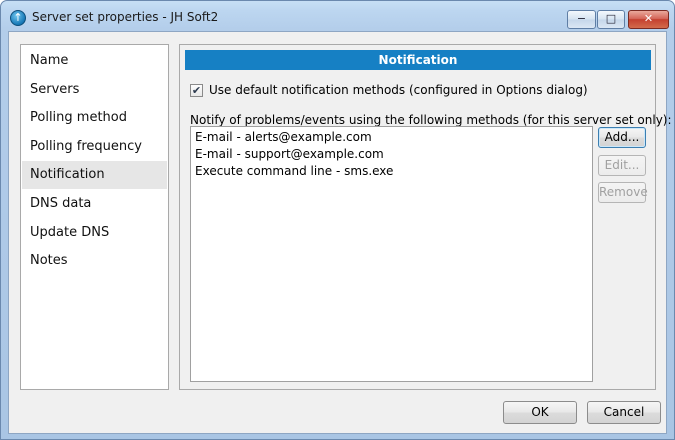 The height and width of the screenshot is (440, 675). What do you see at coordinates (624, 412) in the screenshot?
I see `cancel-button: Cancel` at bounding box center [624, 412].